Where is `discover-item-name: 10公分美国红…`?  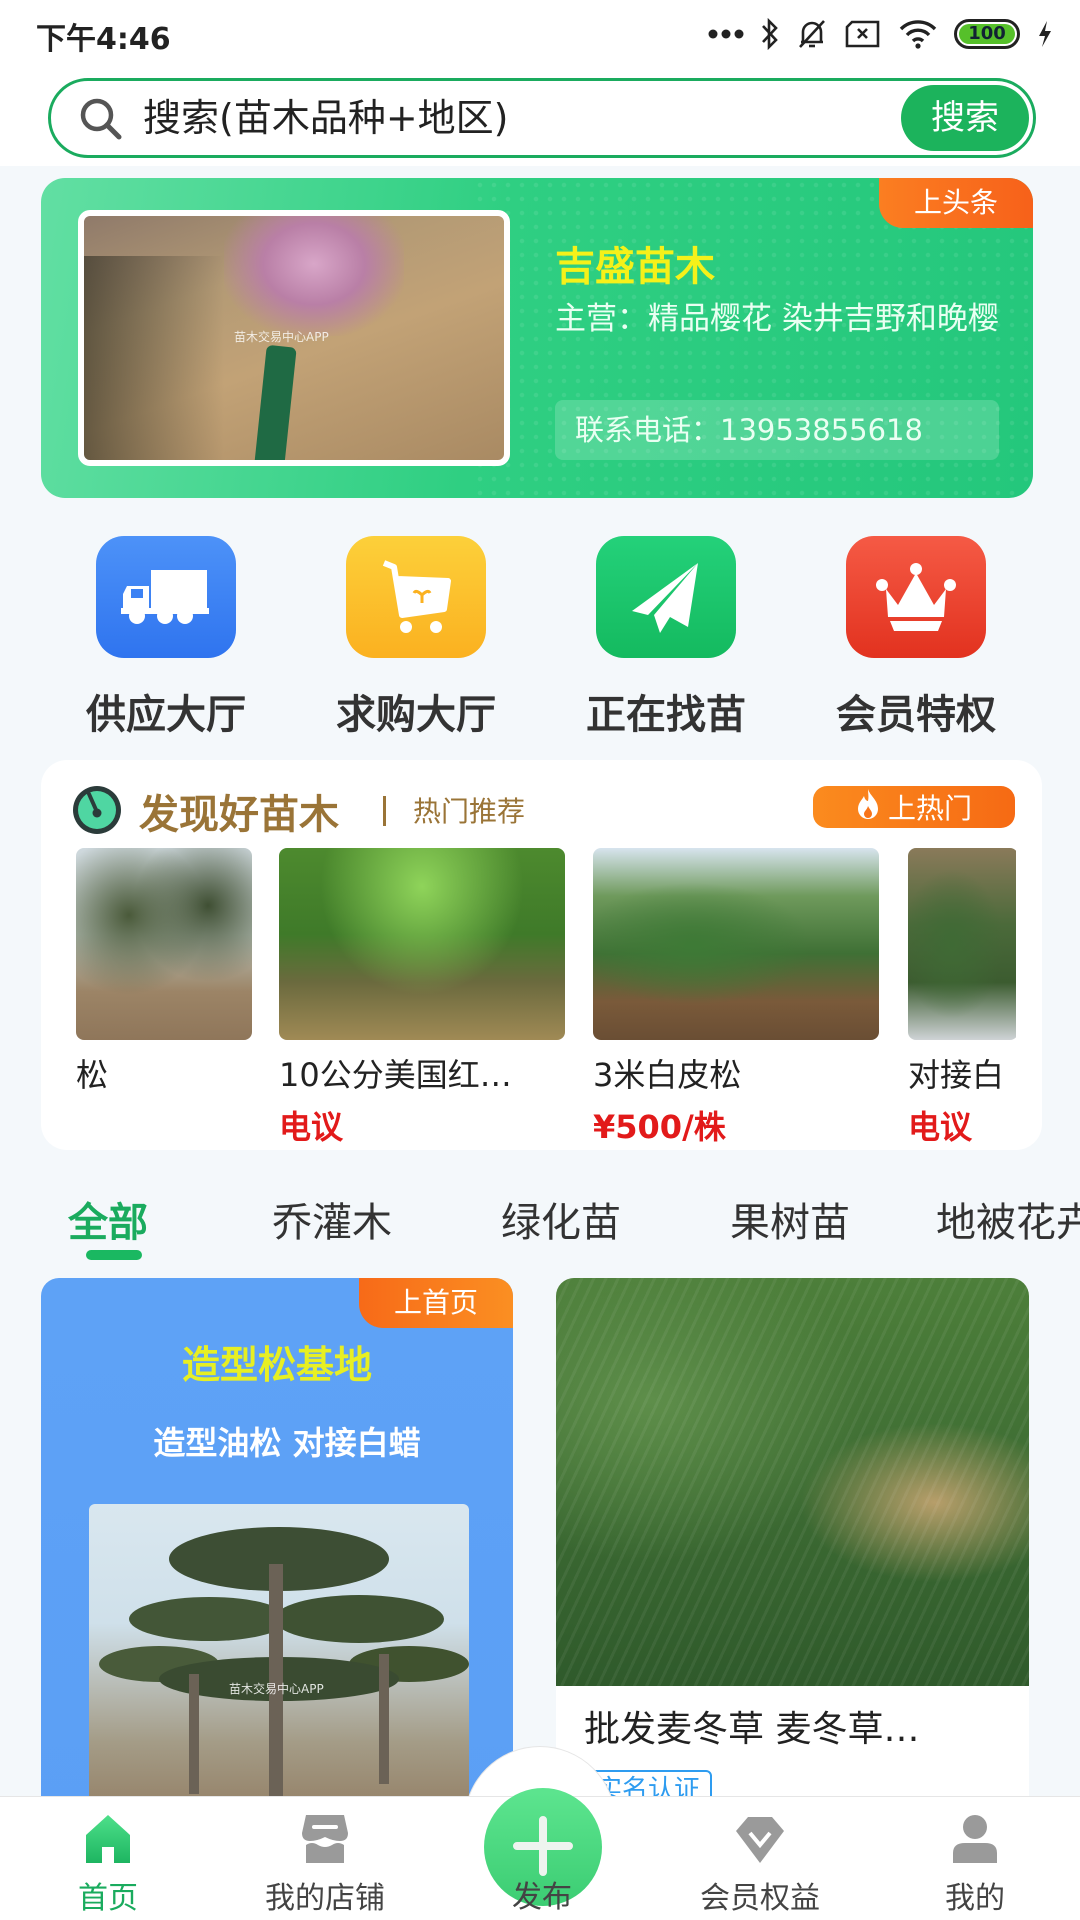 discover-item-name: 10公分美国红… is located at coordinates (395, 1075).